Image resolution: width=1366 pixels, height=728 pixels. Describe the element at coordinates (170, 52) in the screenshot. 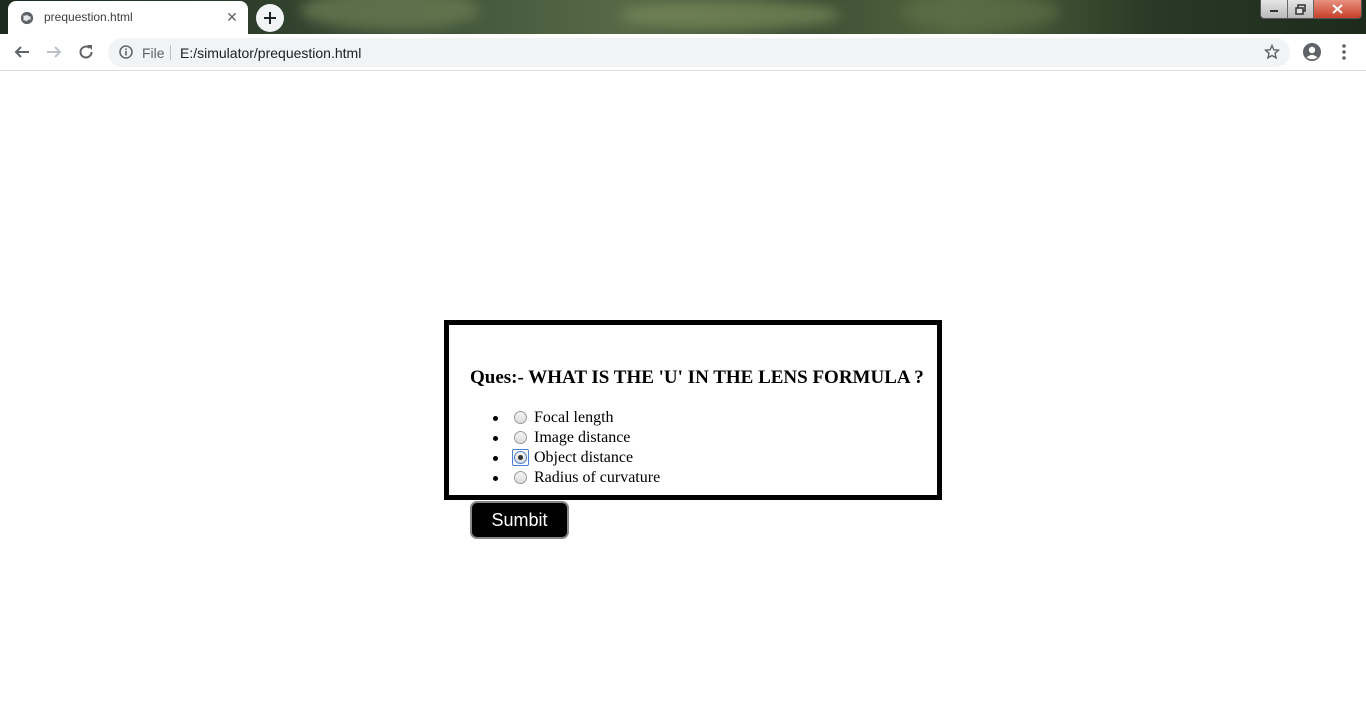

I see `omnibox-divider` at that location.